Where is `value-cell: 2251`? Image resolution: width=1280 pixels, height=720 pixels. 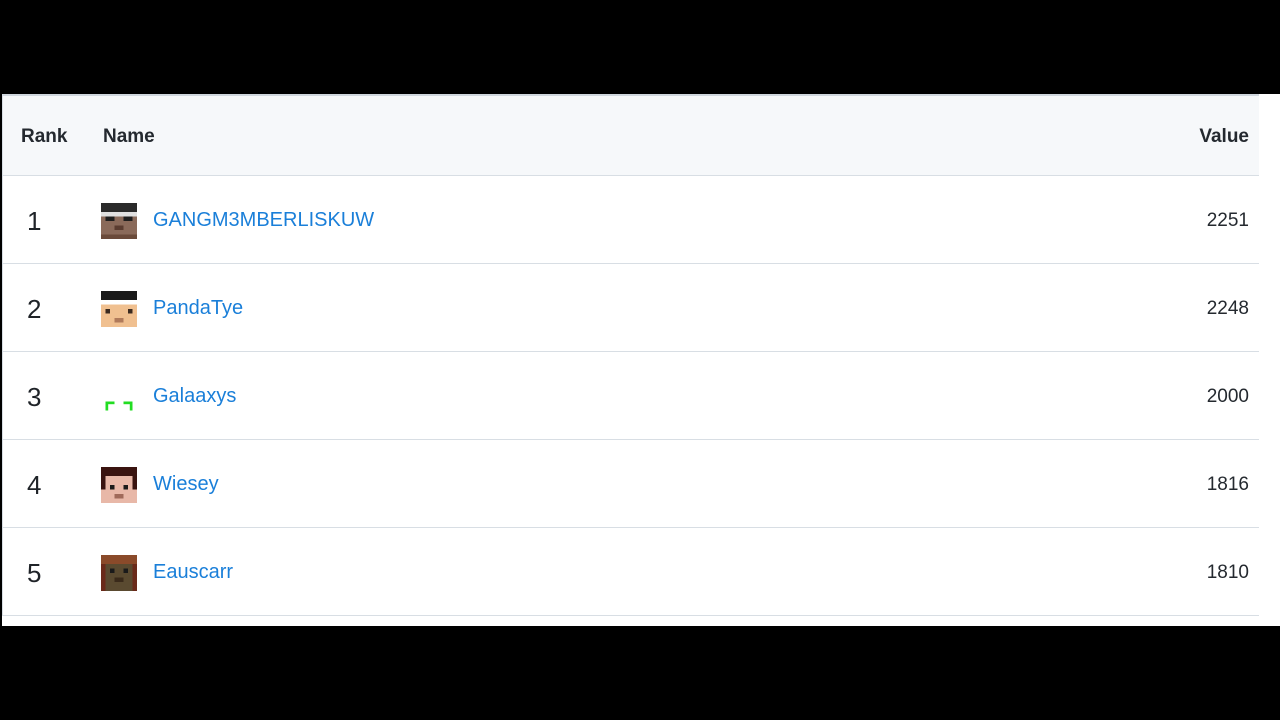 value-cell: 2251 is located at coordinates (1227, 220).